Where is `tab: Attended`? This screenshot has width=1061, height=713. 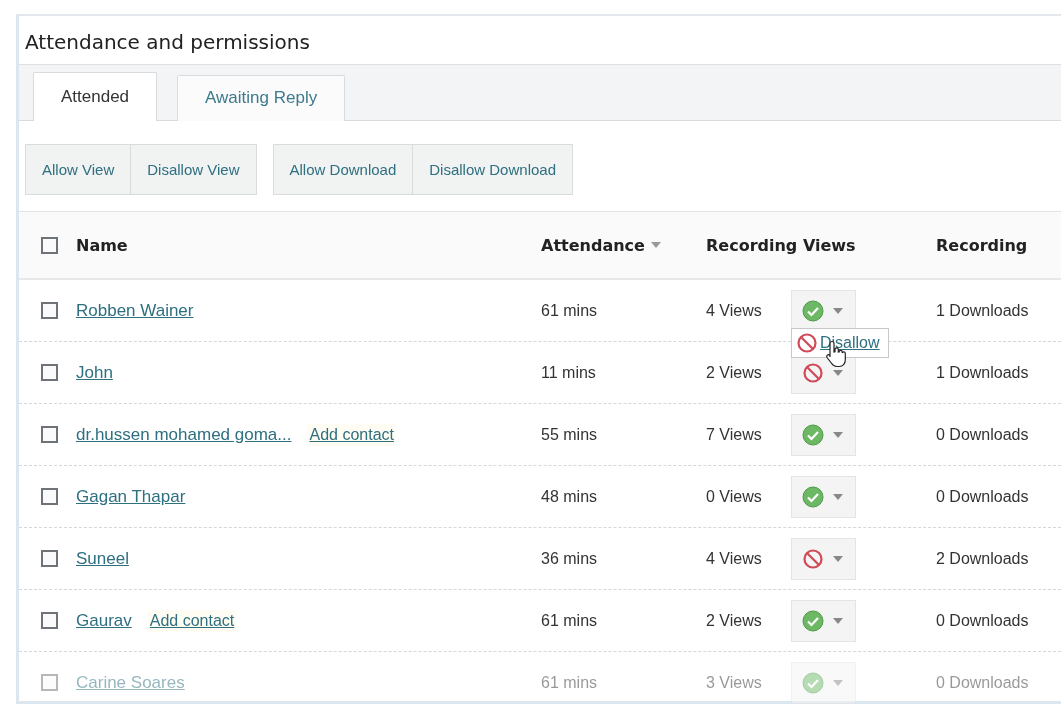 tab: Attended is located at coordinates (95, 96).